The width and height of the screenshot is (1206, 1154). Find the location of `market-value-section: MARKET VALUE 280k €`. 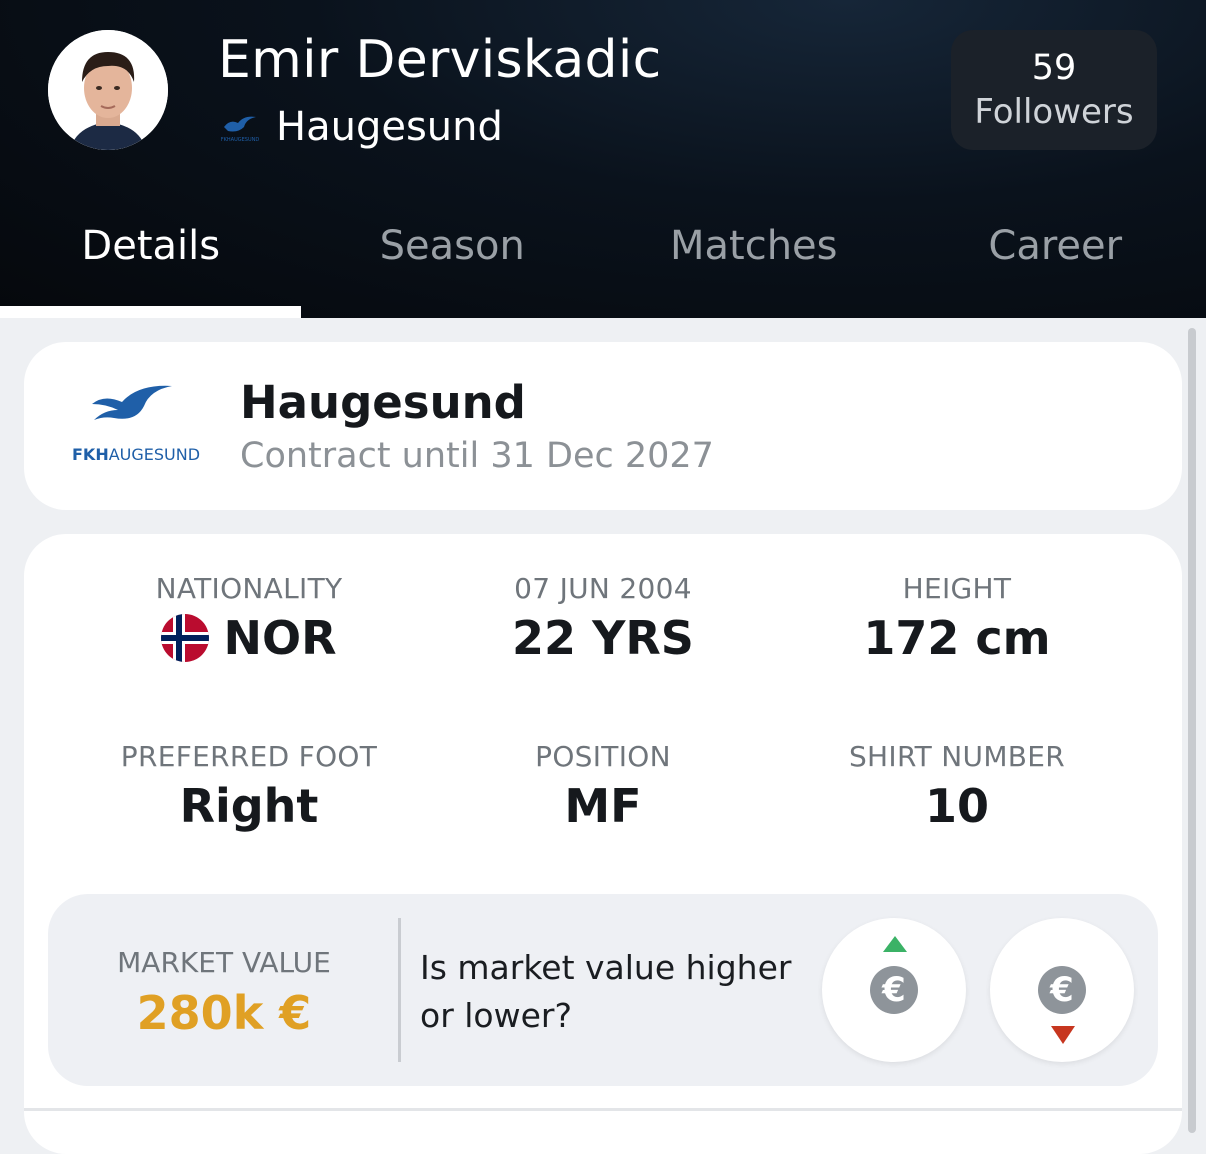

market-value-section: MARKET VALUE 280k € is located at coordinates (224, 990).